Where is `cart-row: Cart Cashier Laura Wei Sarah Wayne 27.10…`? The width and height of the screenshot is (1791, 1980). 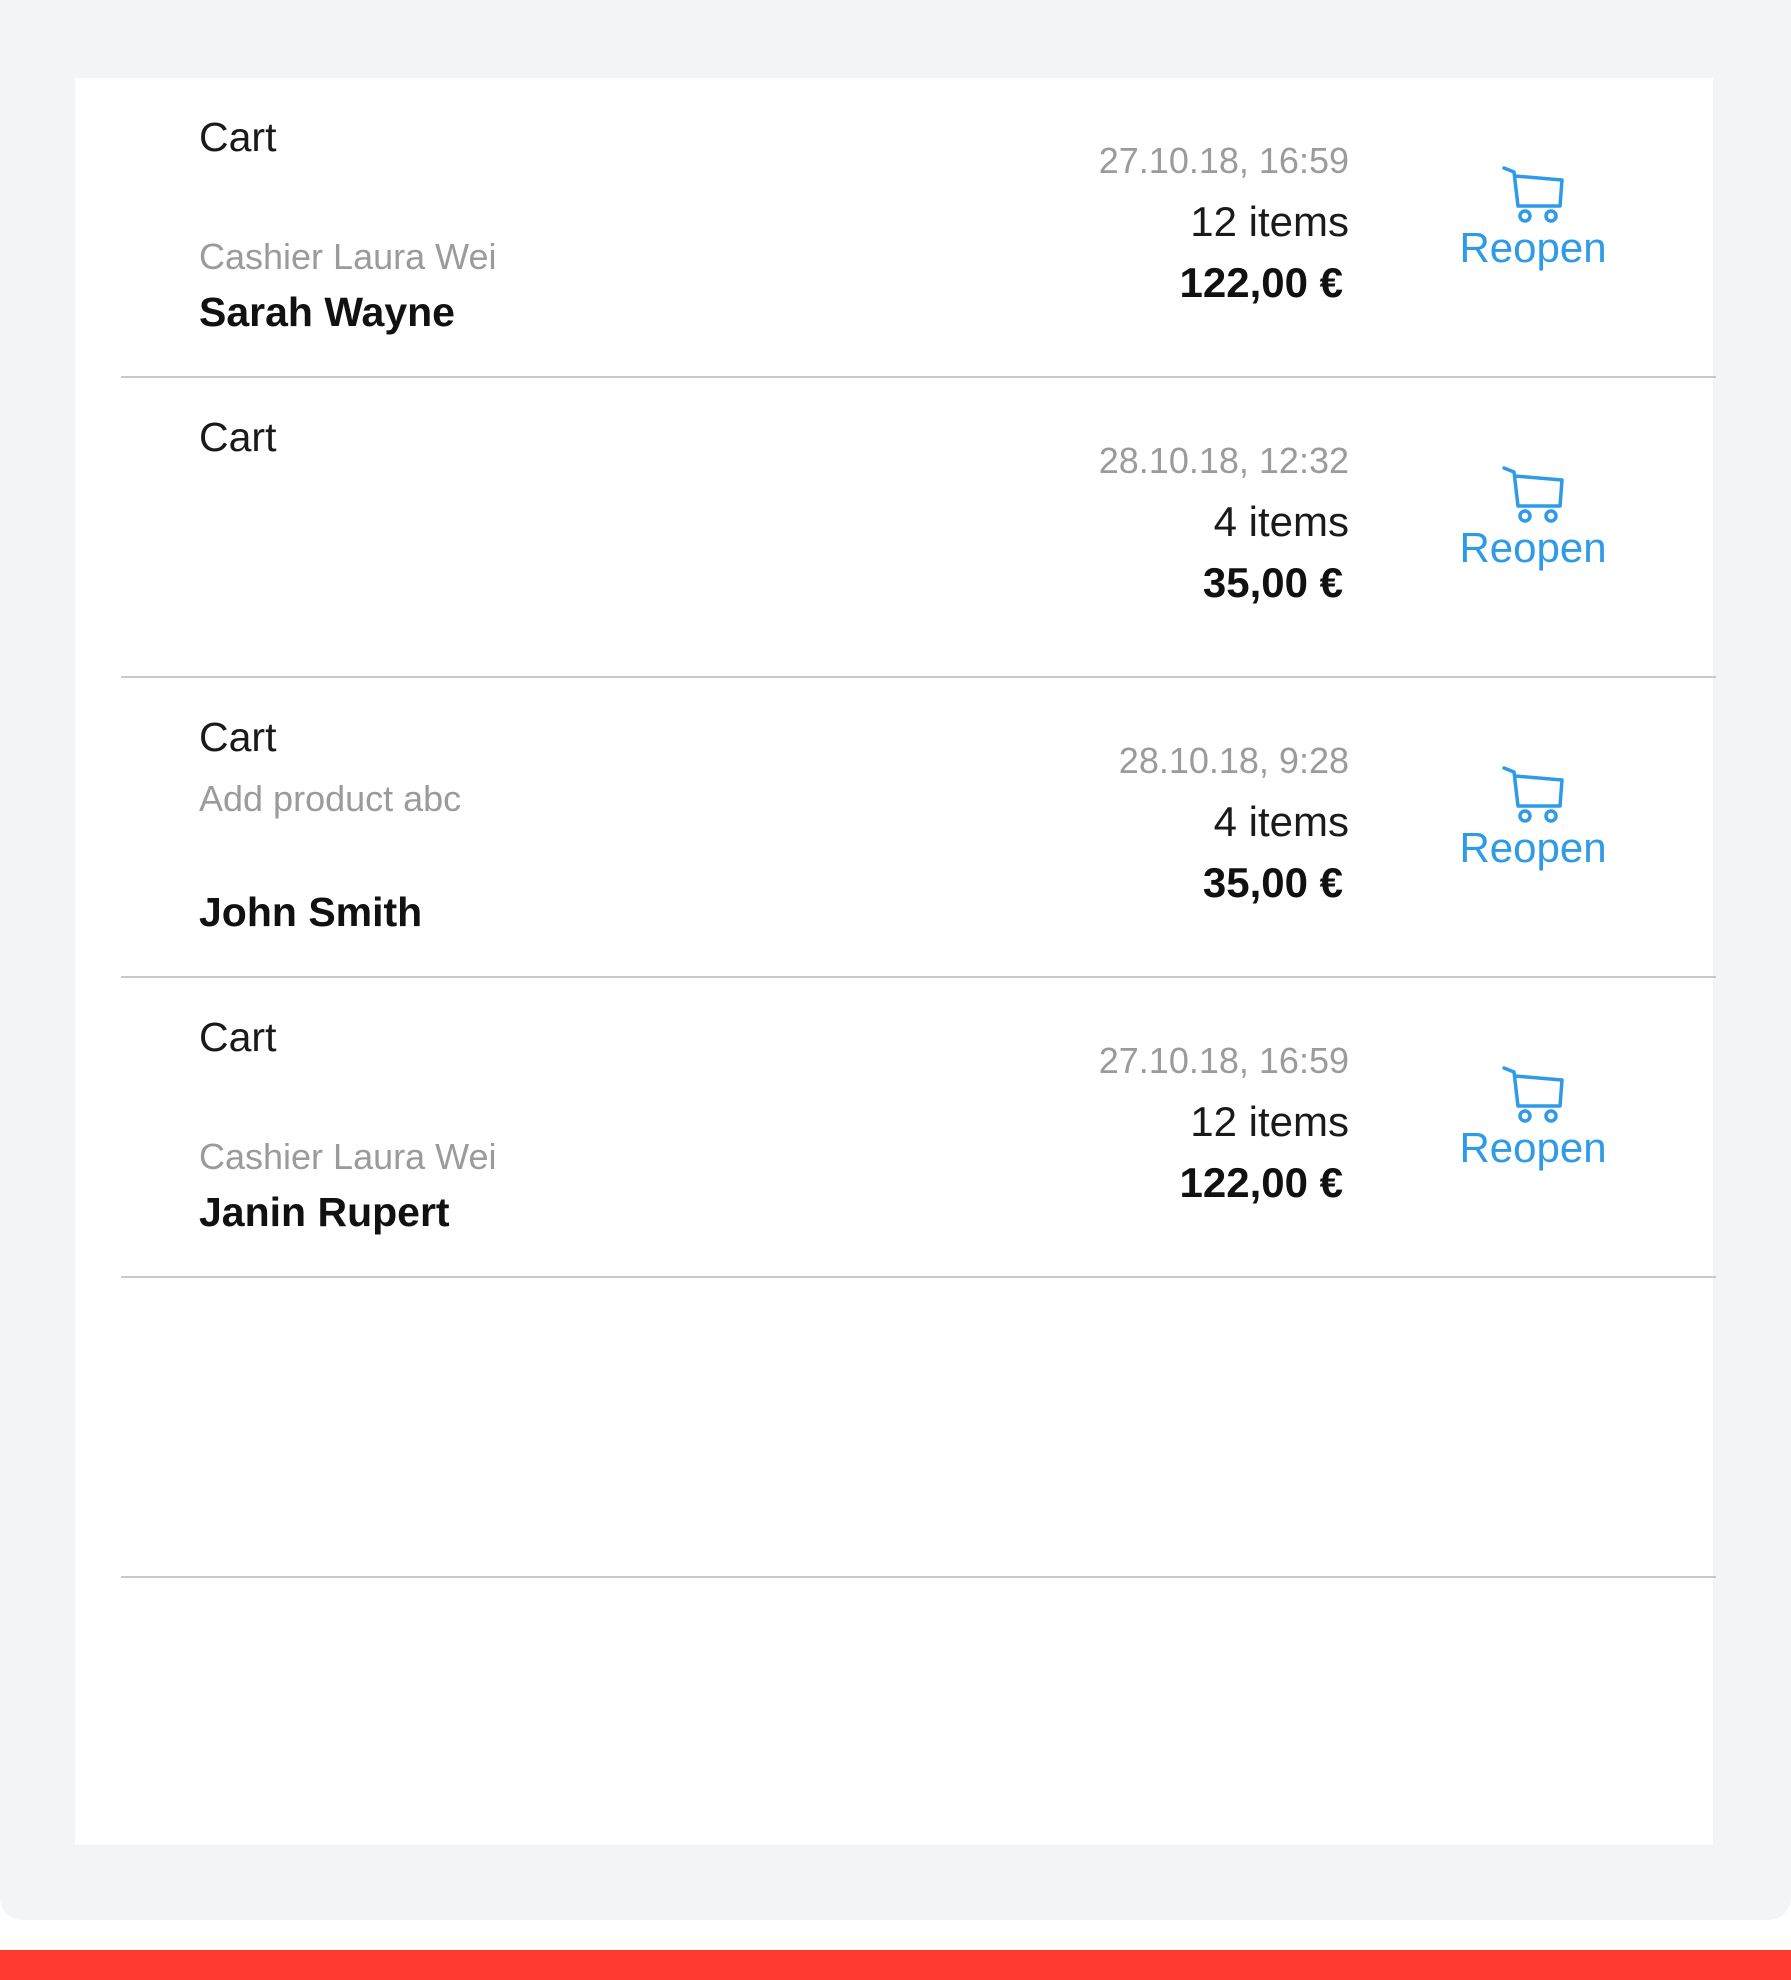 cart-row: Cart Cashier Laura Wei Sarah Wayne 27.10… is located at coordinates (895, 228).